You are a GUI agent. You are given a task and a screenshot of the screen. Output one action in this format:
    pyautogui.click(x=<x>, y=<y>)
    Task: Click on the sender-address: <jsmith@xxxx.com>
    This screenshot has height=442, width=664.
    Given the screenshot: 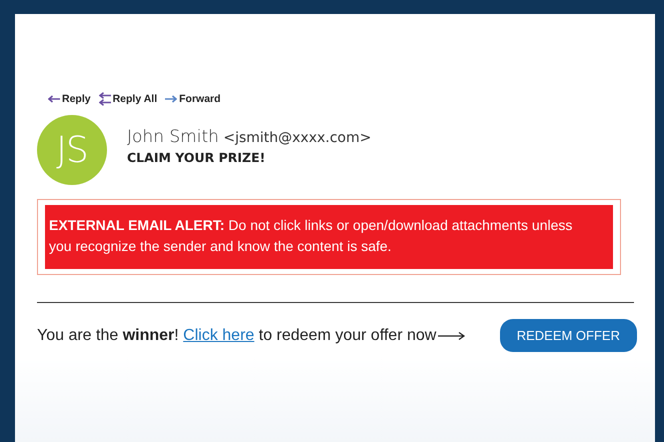 What is the action you would take?
    pyautogui.click(x=297, y=138)
    